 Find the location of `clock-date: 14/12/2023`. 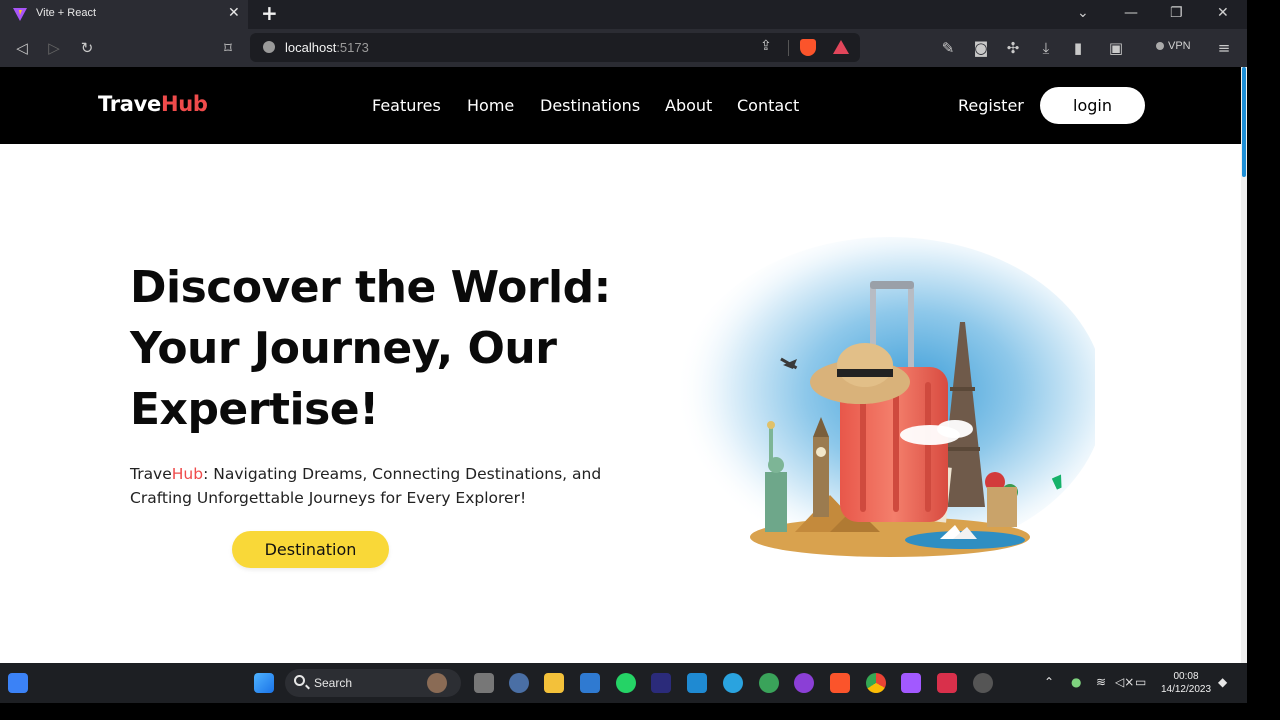

clock-date: 14/12/2023 is located at coordinates (1186, 689).